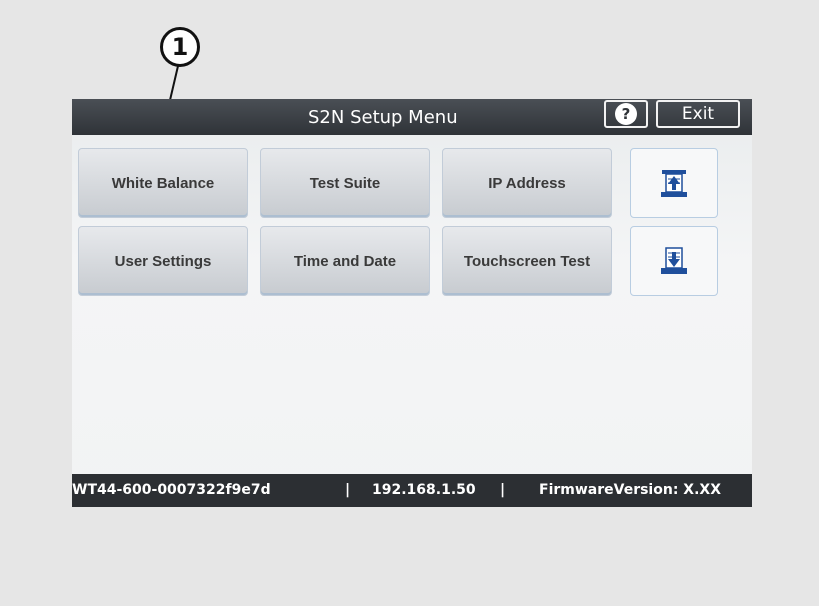  I want to click on device-id: WT44-600-0007322f9e7d, so click(171, 490).